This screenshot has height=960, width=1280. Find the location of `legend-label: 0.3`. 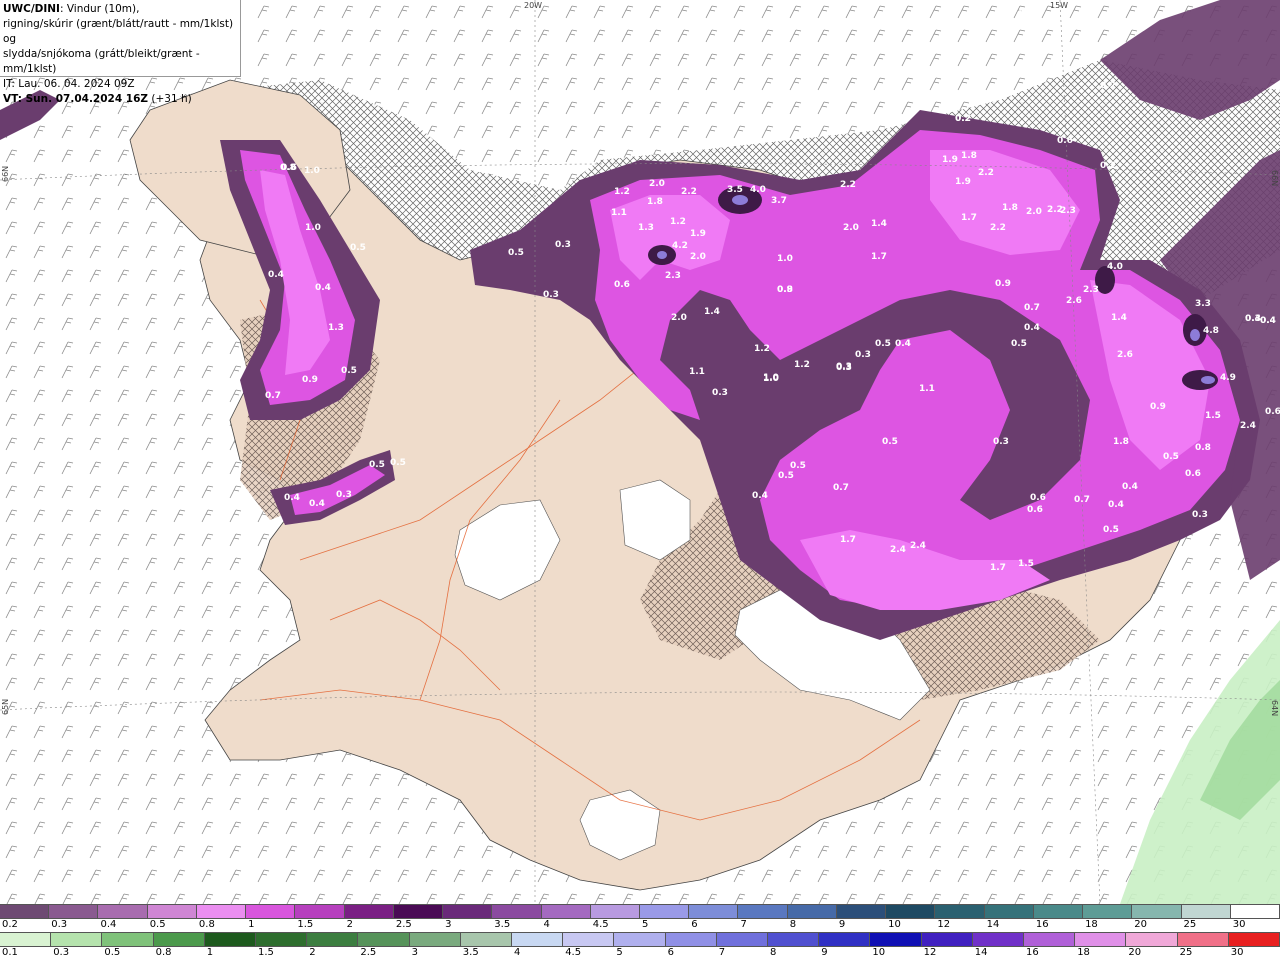

legend-label: 0.3 is located at coordinates (61, 952).